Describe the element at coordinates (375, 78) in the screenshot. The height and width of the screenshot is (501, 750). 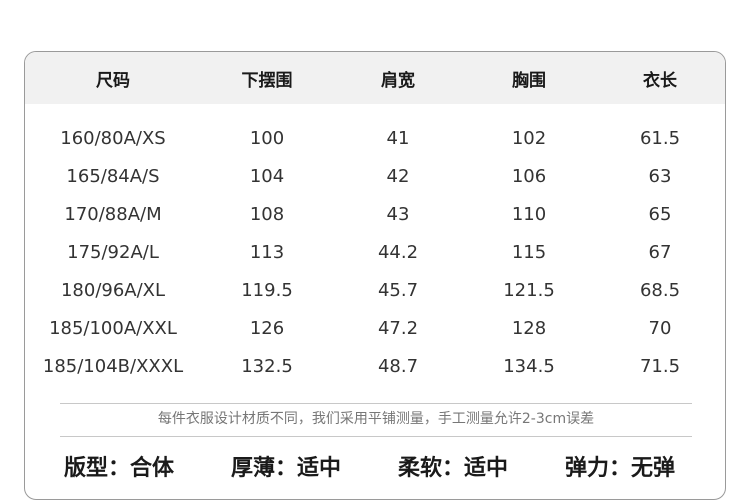
I see `table-header: 尺码 下摆围 肩宽 胸围 衣长` at that location.